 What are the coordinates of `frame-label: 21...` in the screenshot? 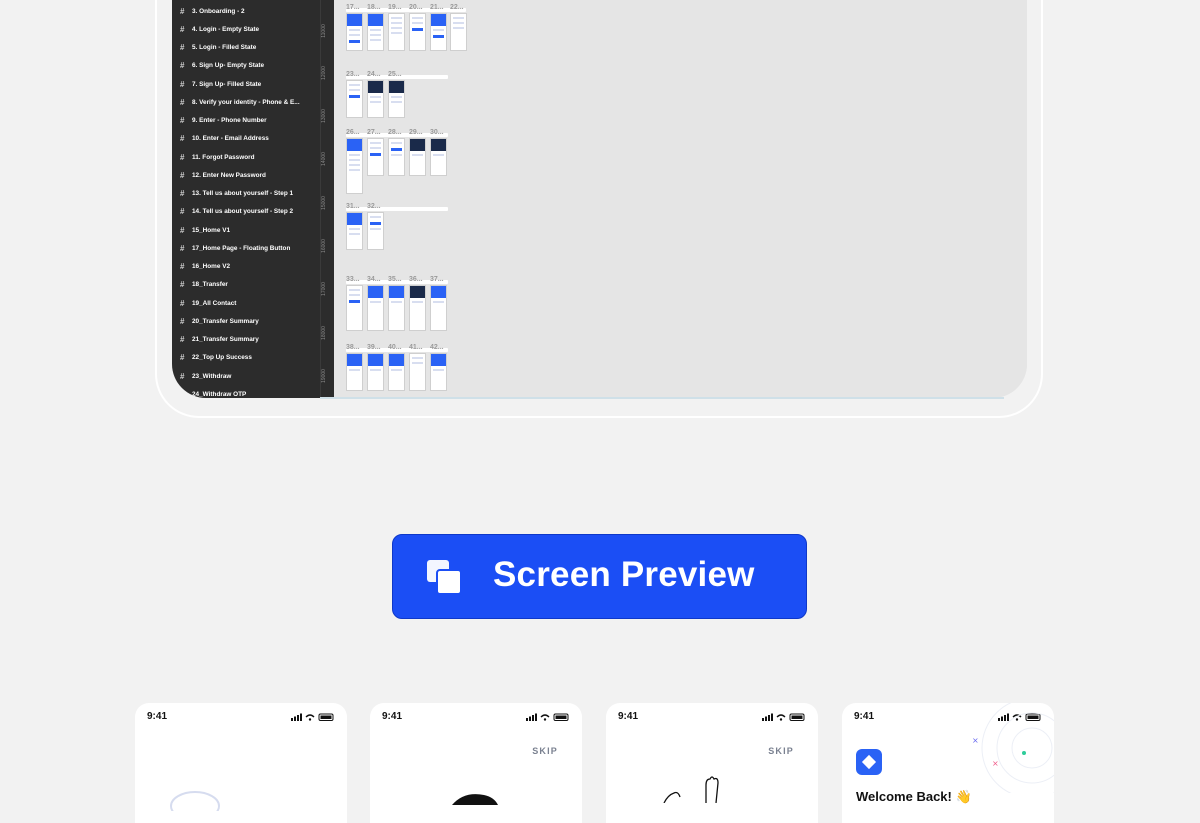 It's located at (437, 7).